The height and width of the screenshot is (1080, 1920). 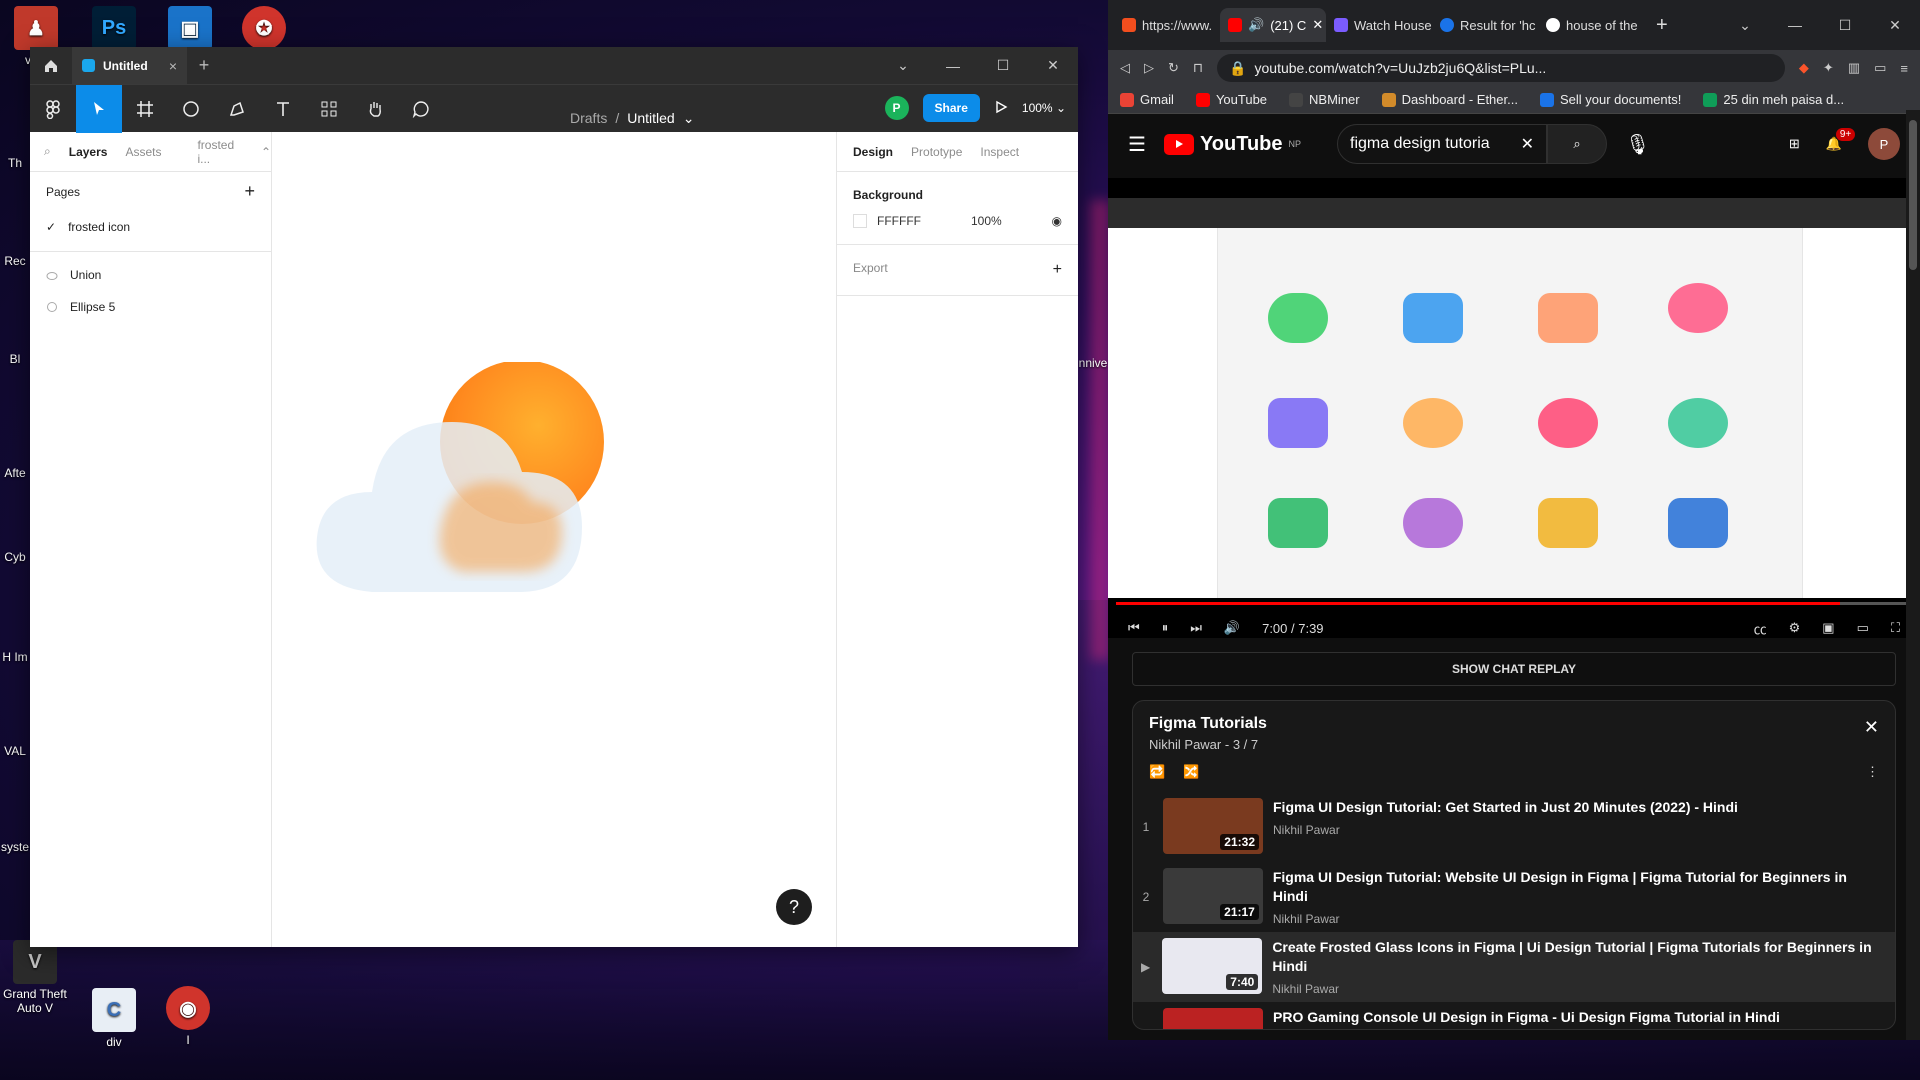 I want to click on wallet-icon: ▭, so click(x=1880, y=68).